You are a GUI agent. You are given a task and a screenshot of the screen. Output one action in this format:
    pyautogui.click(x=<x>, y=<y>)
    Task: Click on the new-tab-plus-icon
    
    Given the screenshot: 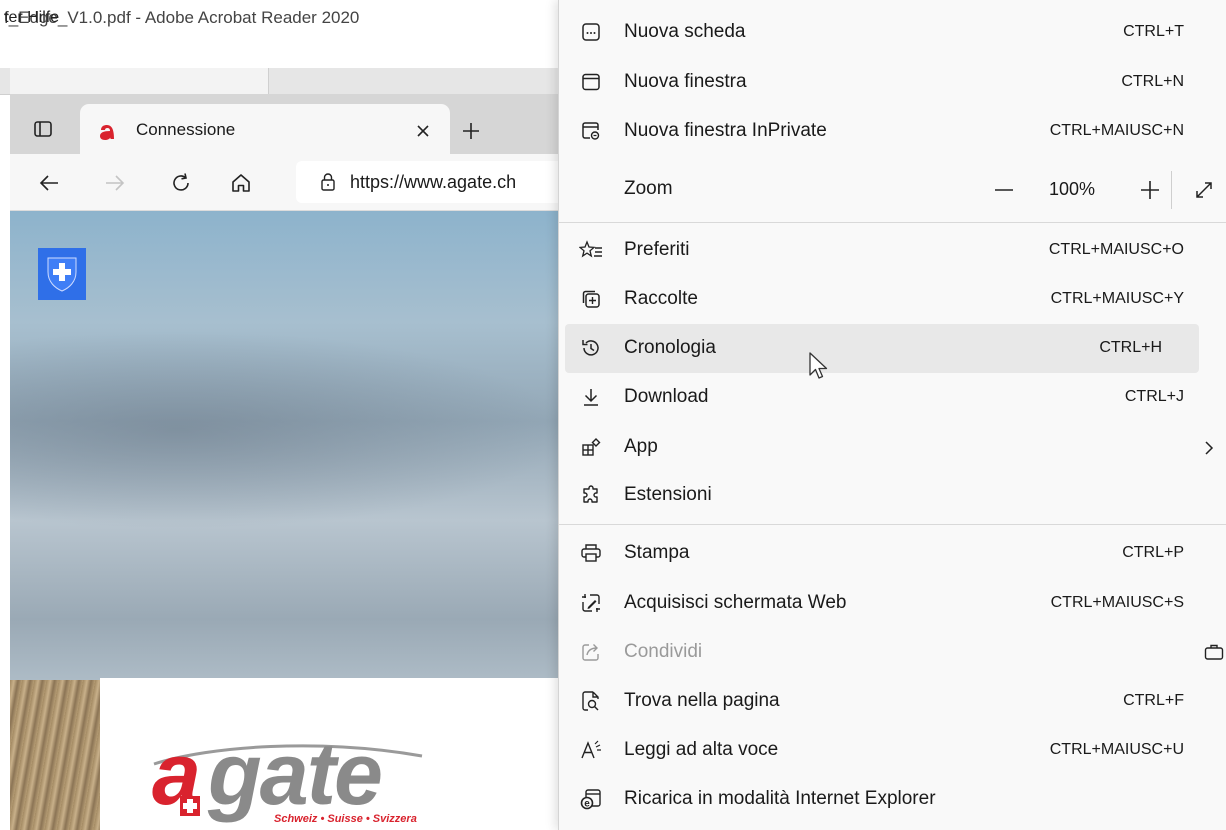 What is the action you would take?
    pyautogui.click(x=471, y=131)
    